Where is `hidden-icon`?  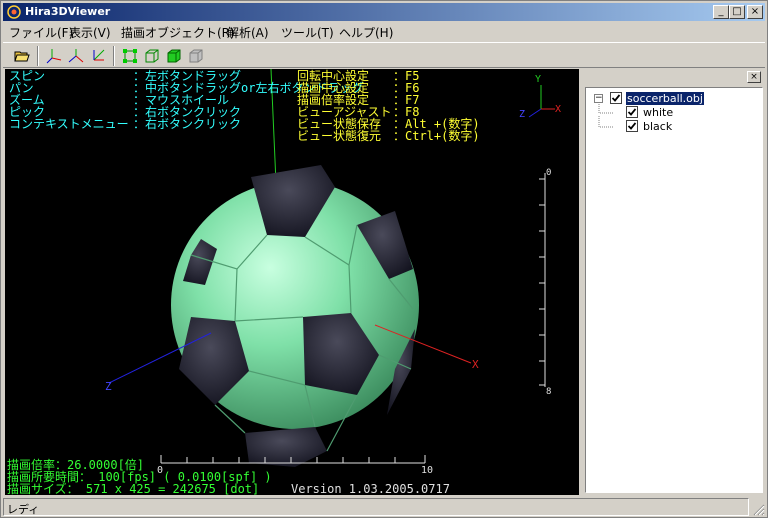
hidden-icon is located at coordinates (196, 56).